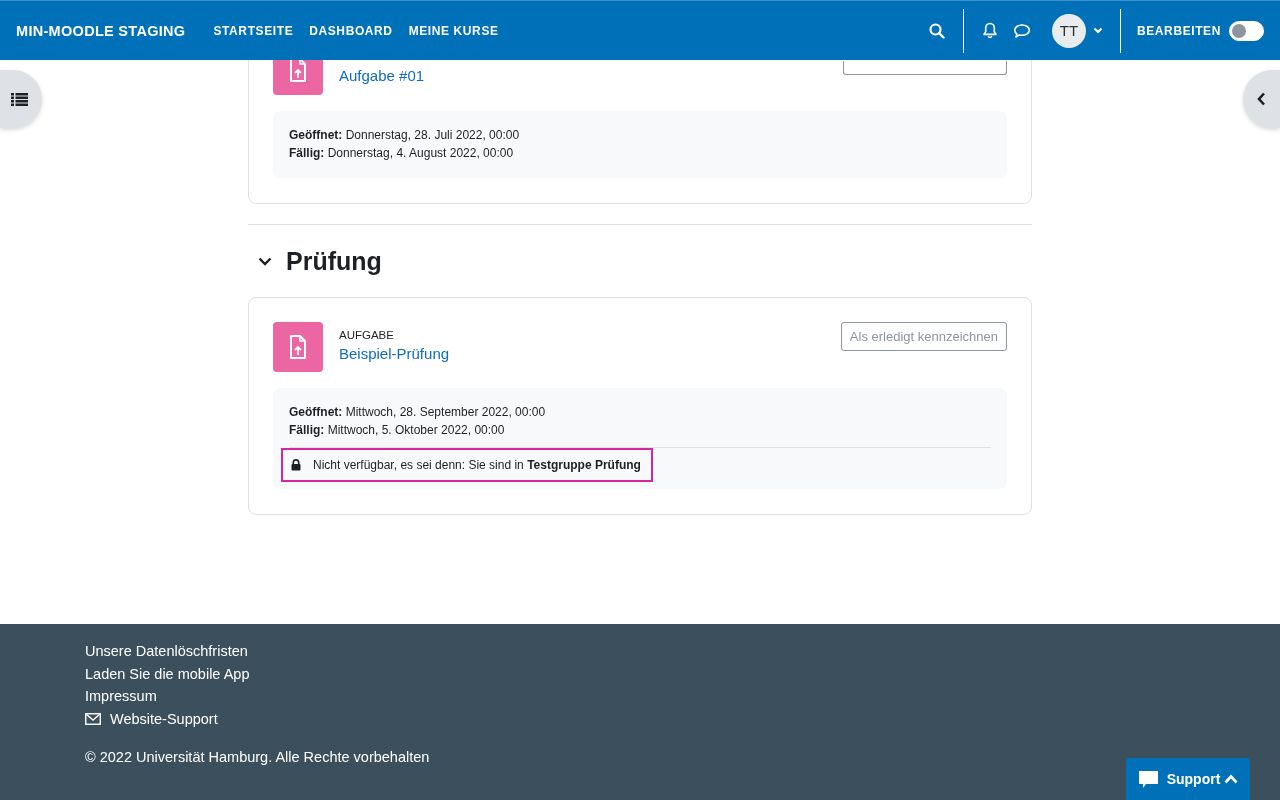  What do you see at coordinates (253, 30) in the screenshot?
I see `nav-link: STARTSEITE` at bounding box center [253, 30].